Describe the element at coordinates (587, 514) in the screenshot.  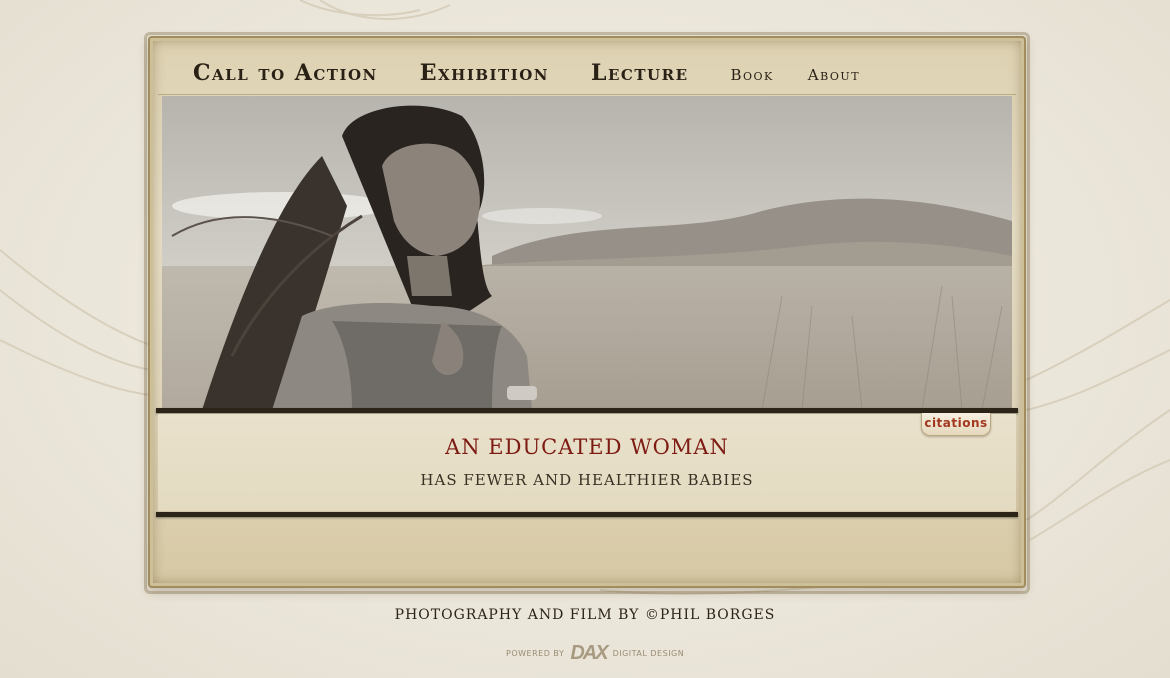
I see `caption-bottom-band` at that location.